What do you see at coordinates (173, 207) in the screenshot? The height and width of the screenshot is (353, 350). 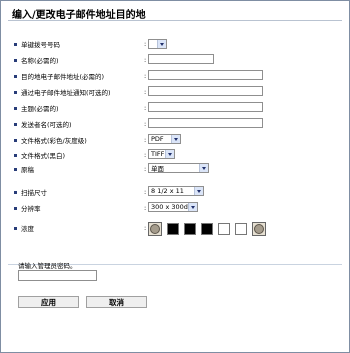 I see `resolution-select: 300 x 300dpi` at bounding box center [173, 207].